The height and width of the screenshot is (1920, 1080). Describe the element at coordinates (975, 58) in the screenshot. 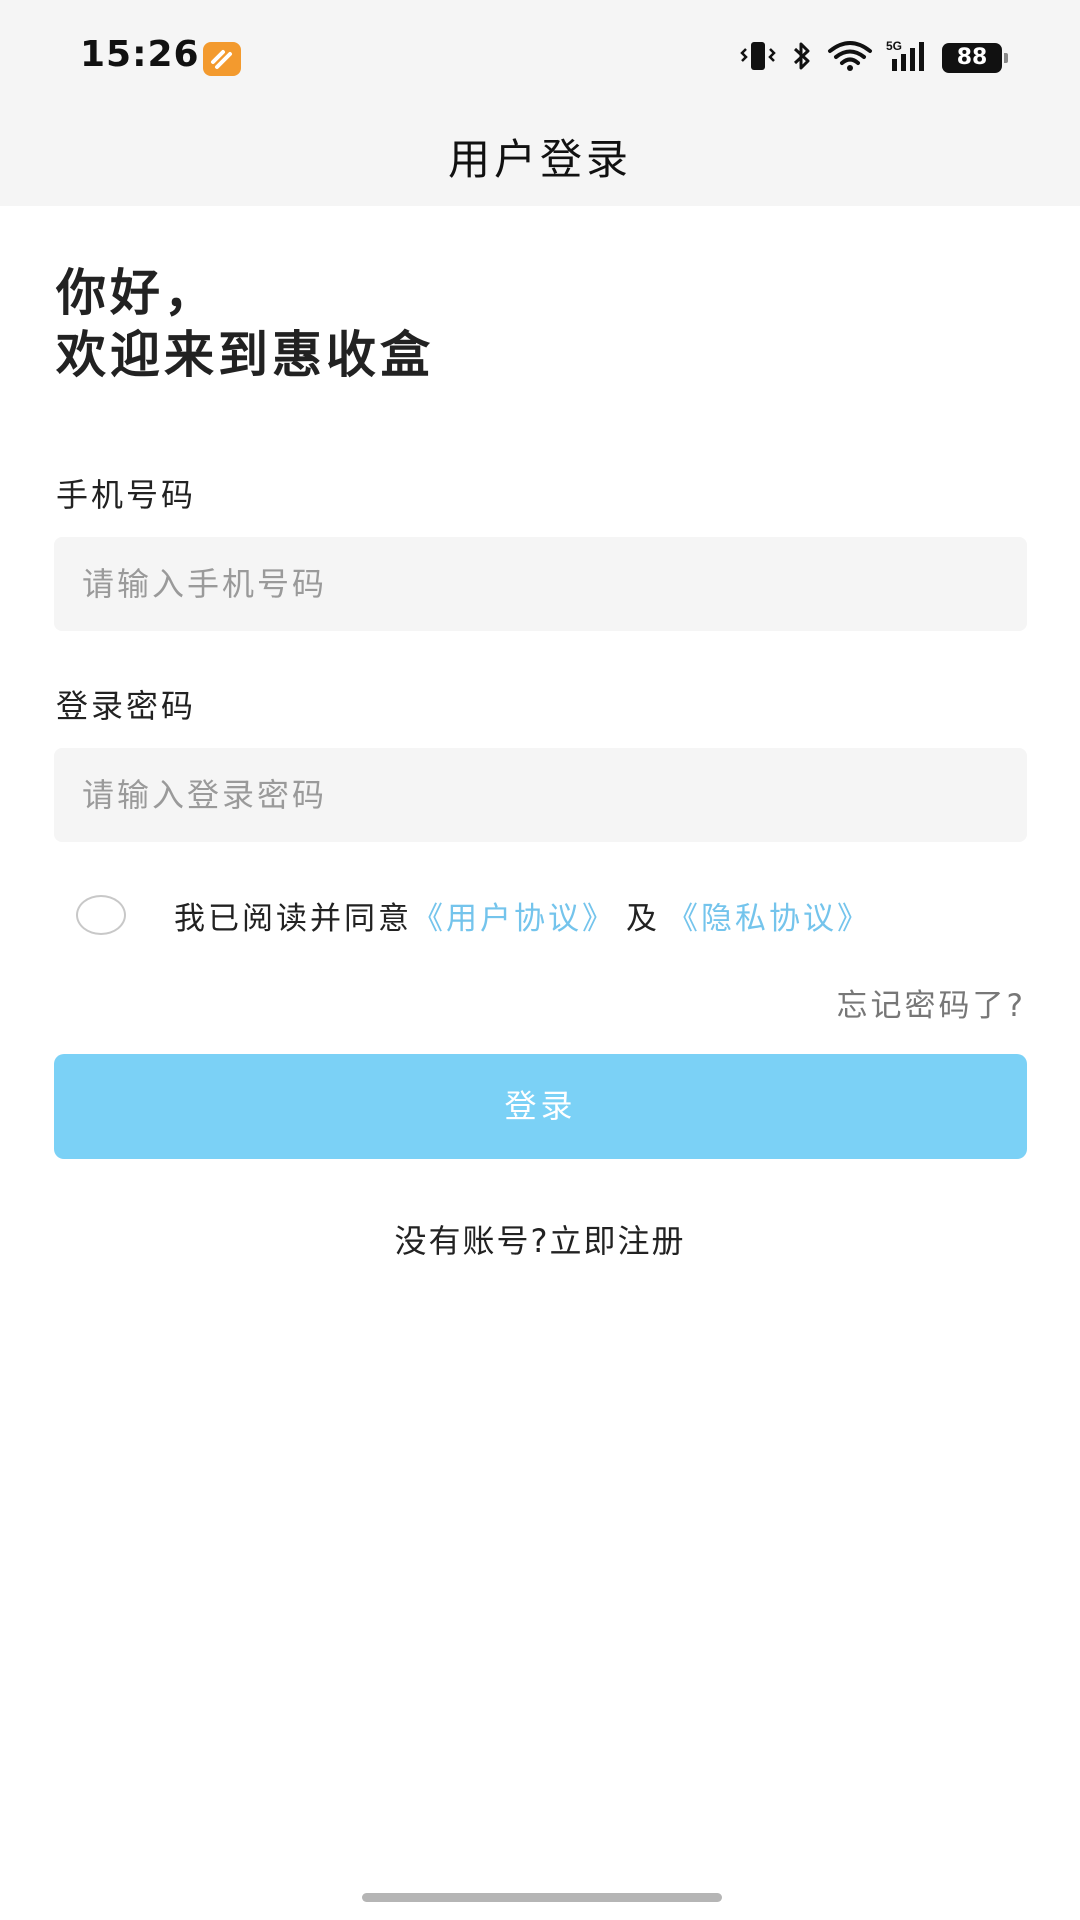

I see `battery-icon: 88` at that location.